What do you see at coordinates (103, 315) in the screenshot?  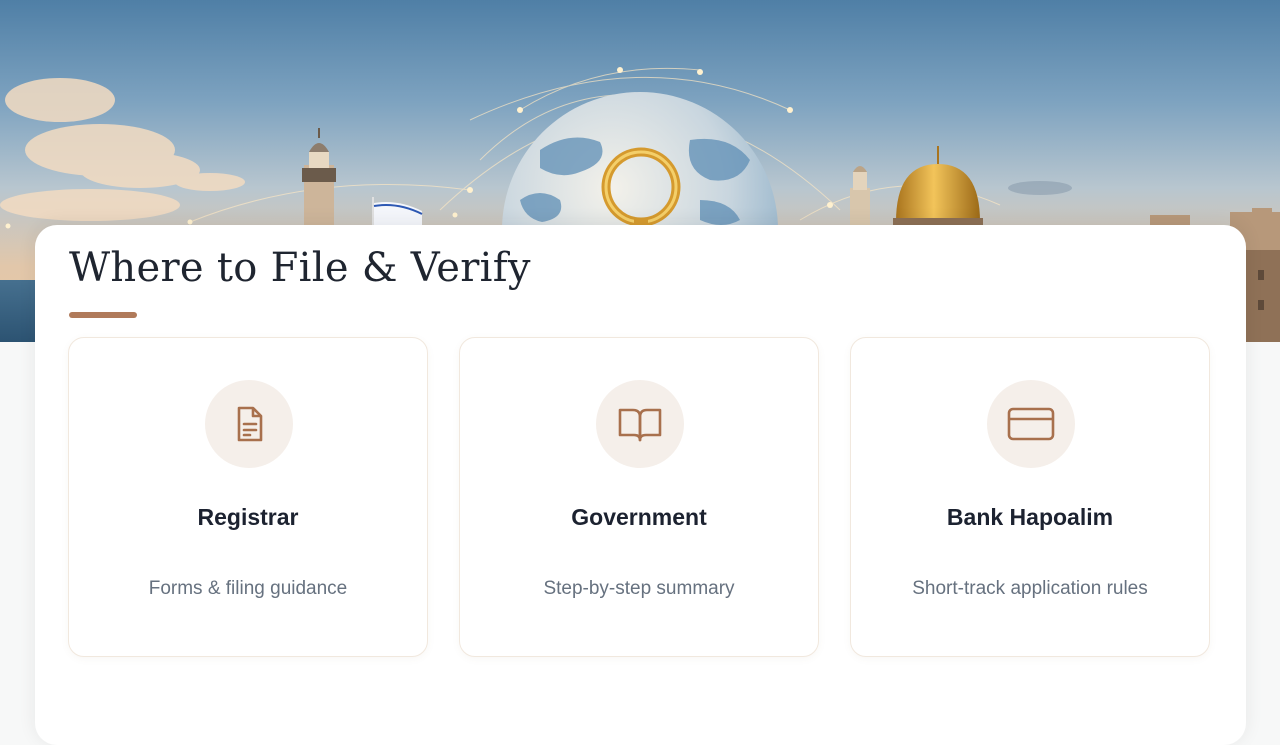 I see `title-underline` at bounding box center [103, 315].